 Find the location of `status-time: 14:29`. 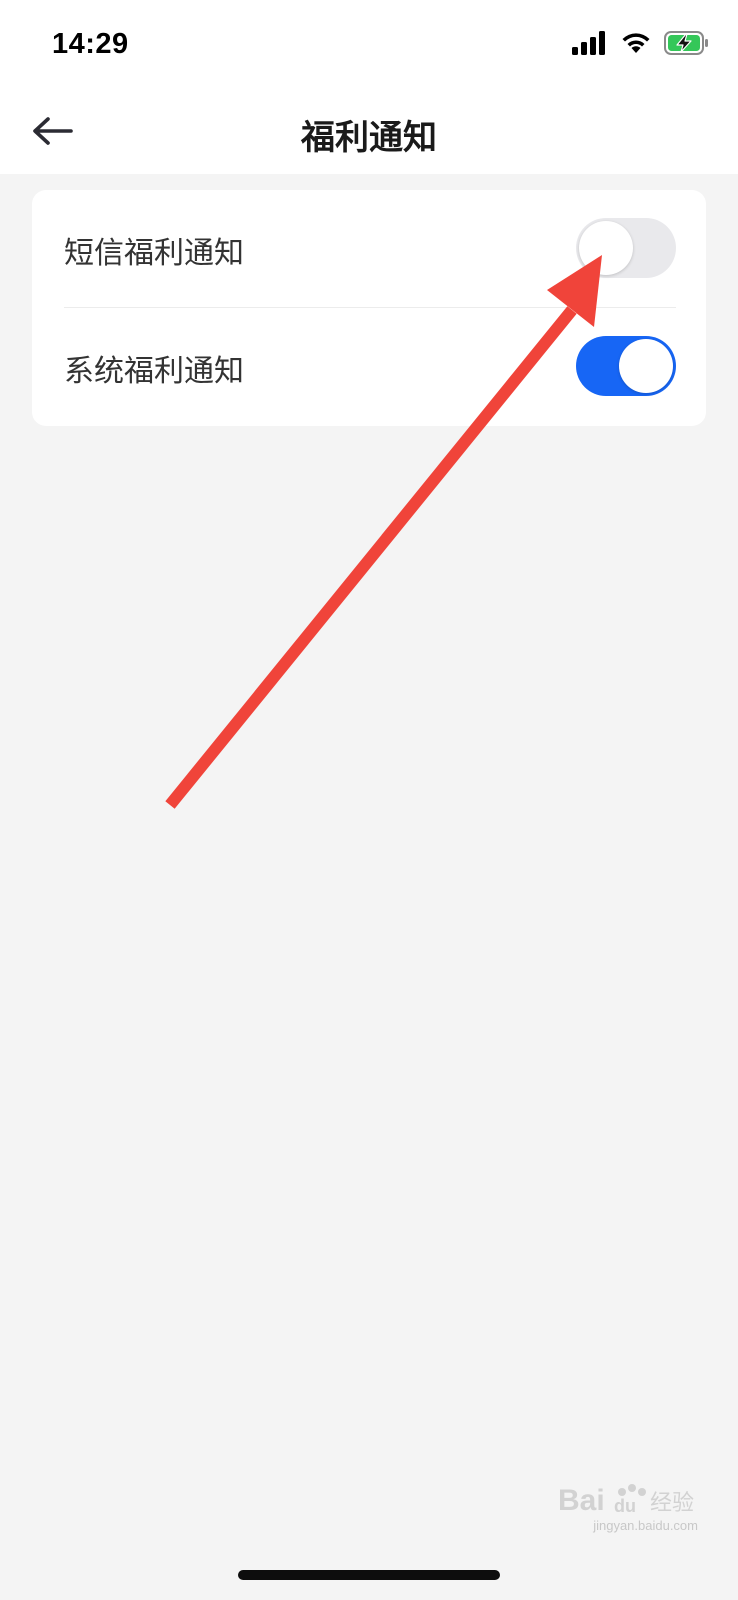

status-time: 14:29 is located at coordinates (90, 44).